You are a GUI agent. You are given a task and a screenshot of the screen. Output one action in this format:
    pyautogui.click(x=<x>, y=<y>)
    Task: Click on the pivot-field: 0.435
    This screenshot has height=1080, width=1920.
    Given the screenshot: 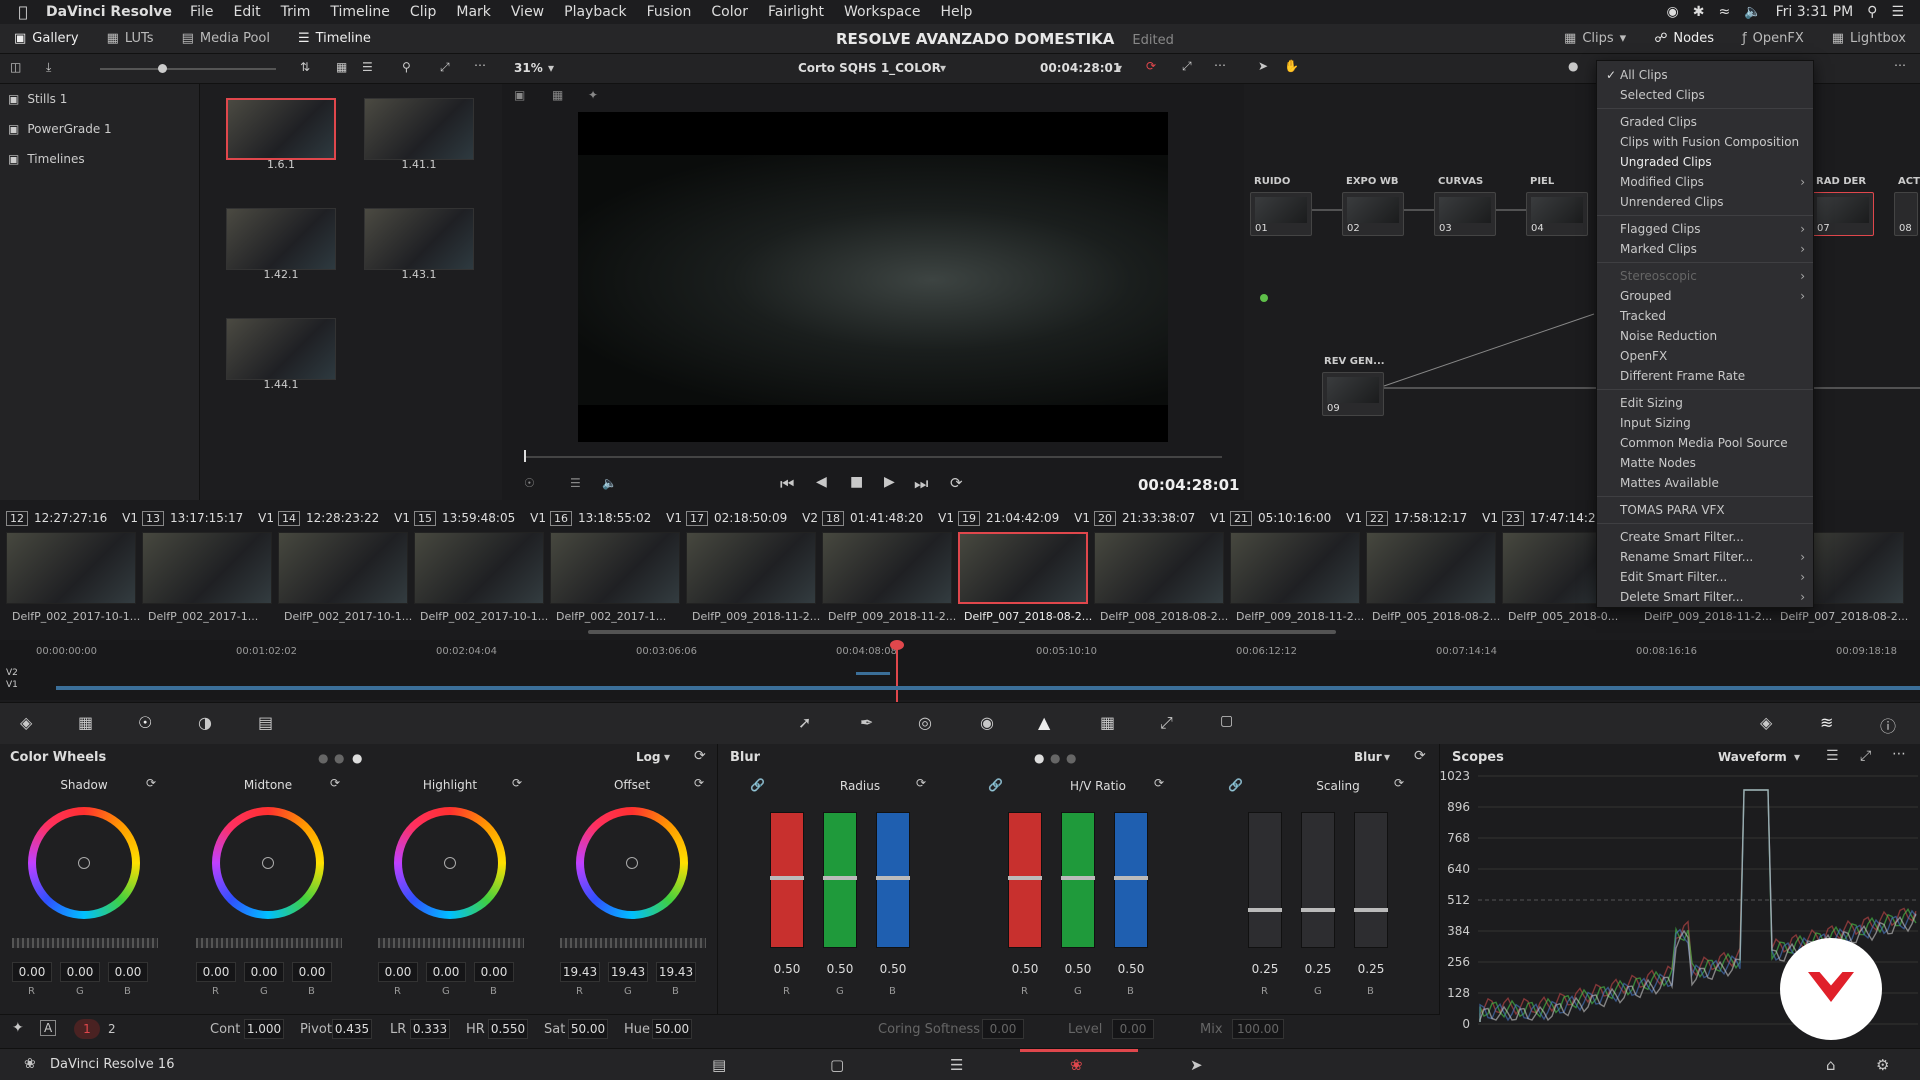 What is the action you would take?
    pyautogui.click(x=352, y=1029)
    